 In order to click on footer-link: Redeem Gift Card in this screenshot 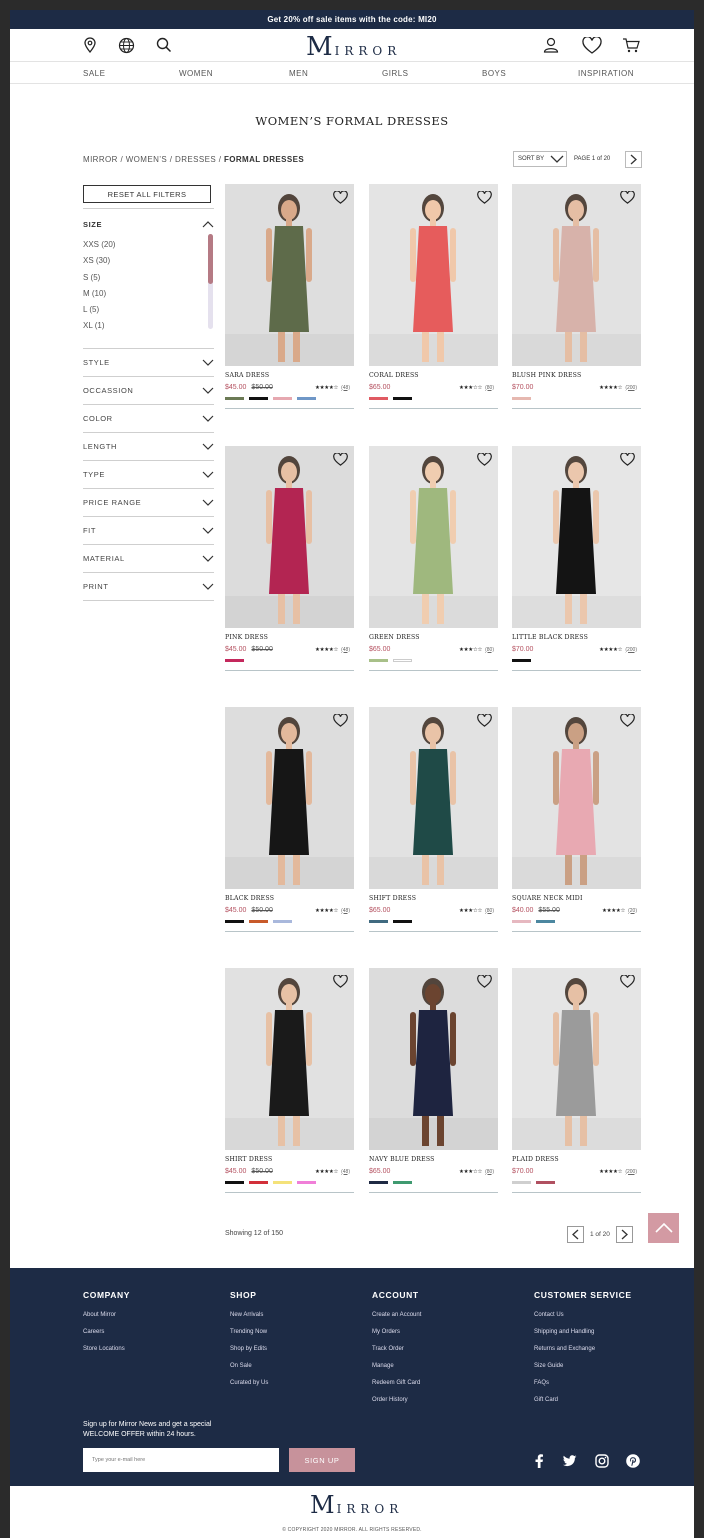, I will do `click(396, 1388)`.